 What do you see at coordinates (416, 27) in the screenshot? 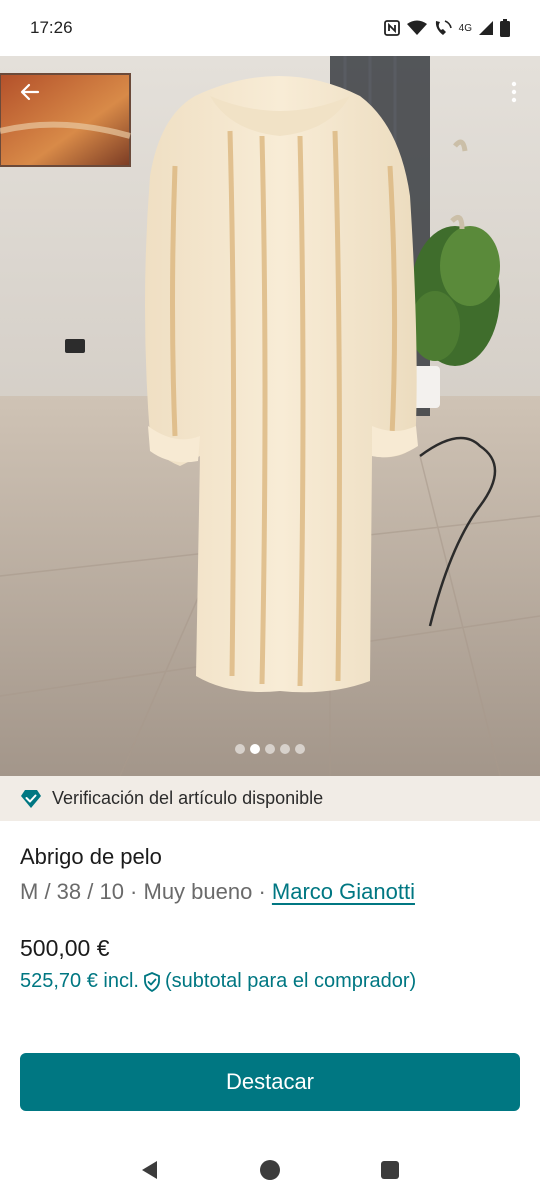
I see `wifi-icon` at bounding box center [416, 27].